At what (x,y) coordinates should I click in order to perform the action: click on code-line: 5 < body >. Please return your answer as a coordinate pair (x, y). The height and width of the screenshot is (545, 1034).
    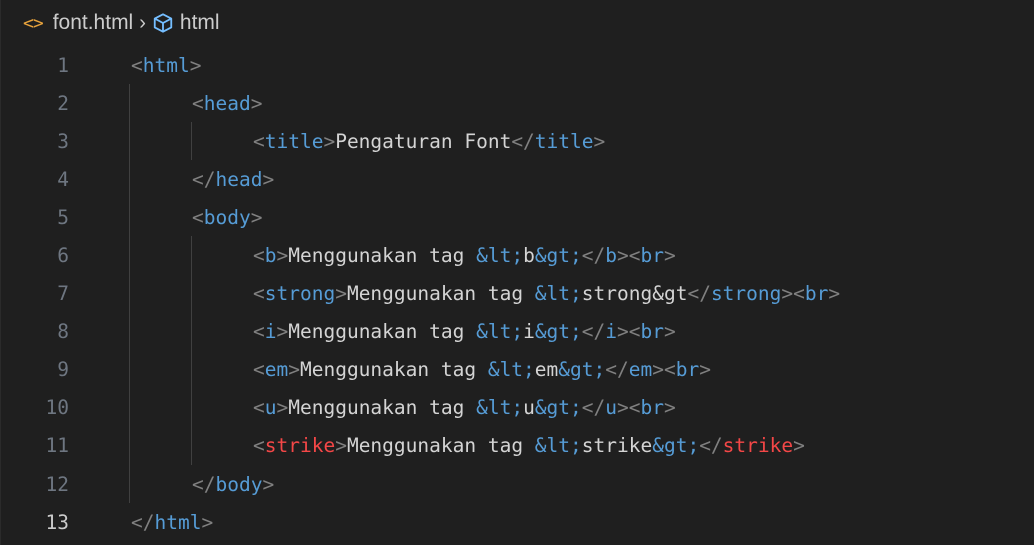
    Looking at the image, I should click on (517, 217).